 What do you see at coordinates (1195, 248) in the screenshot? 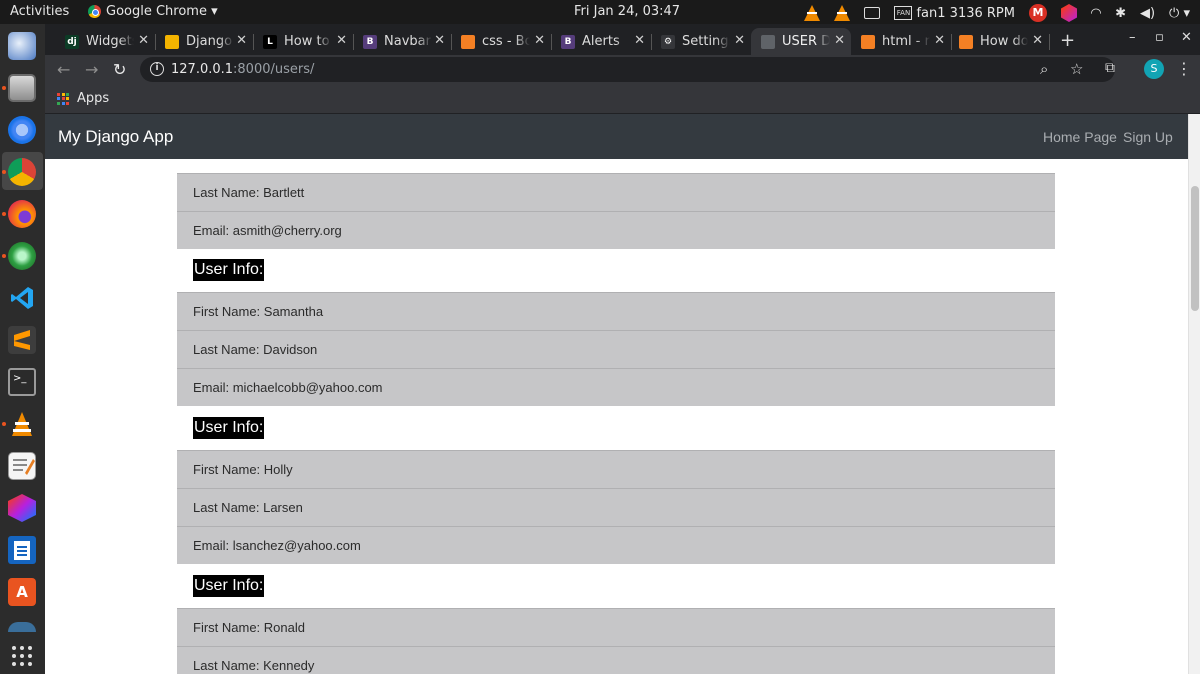
I see `scrollbar-thumb` at bounding box center [1195, 248].